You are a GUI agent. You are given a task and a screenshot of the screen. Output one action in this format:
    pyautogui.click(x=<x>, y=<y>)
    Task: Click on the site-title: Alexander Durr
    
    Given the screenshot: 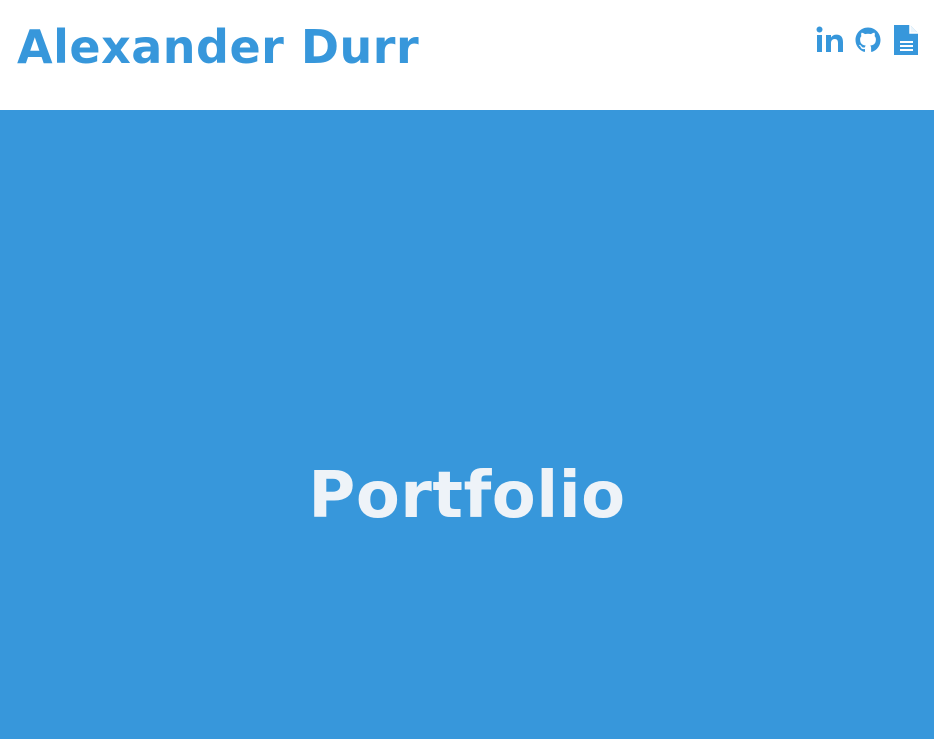 What is the action you would take?
    pyautogui.click(x=218, y=47)
    